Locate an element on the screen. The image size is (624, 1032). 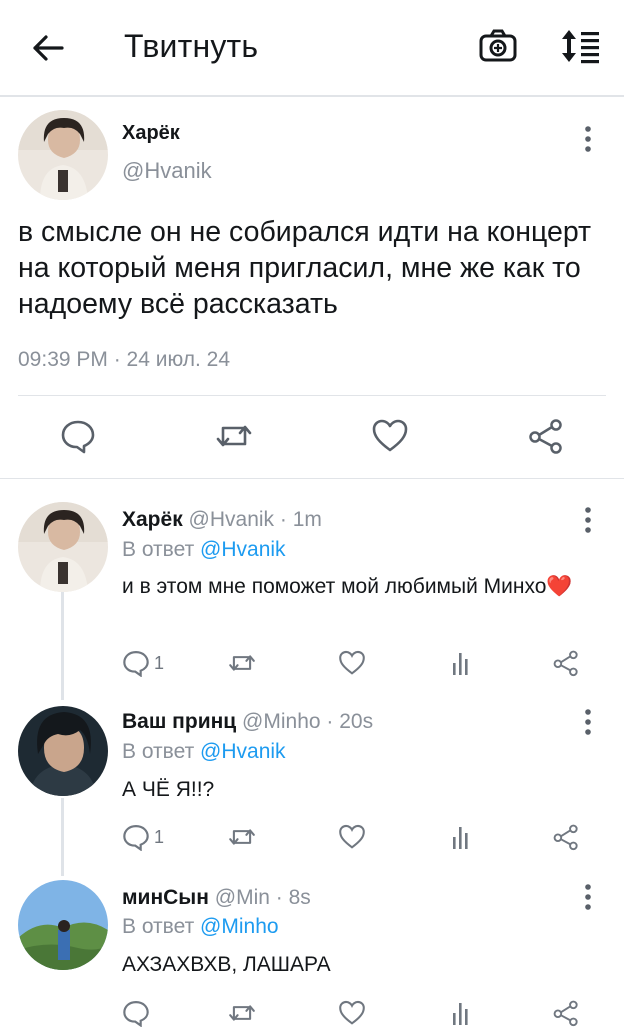
reply-text: и в этом мне поможет мой любимый Минхо❤️ is located at coordinates (357, 587).